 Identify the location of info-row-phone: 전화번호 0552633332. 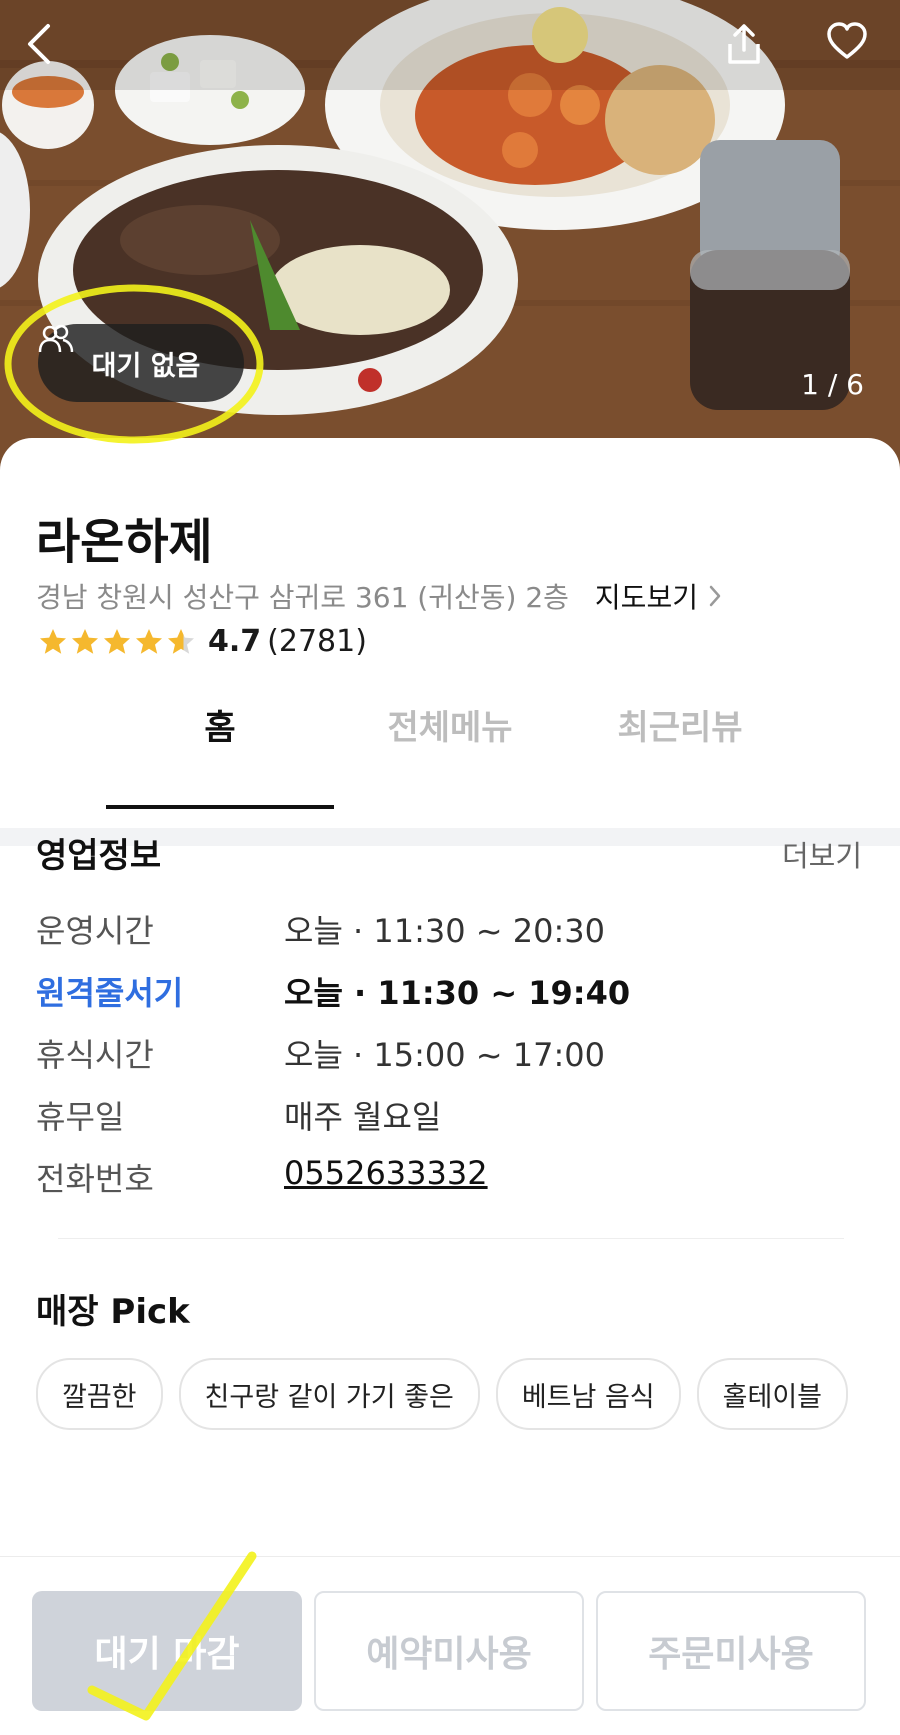
(262, 1177).